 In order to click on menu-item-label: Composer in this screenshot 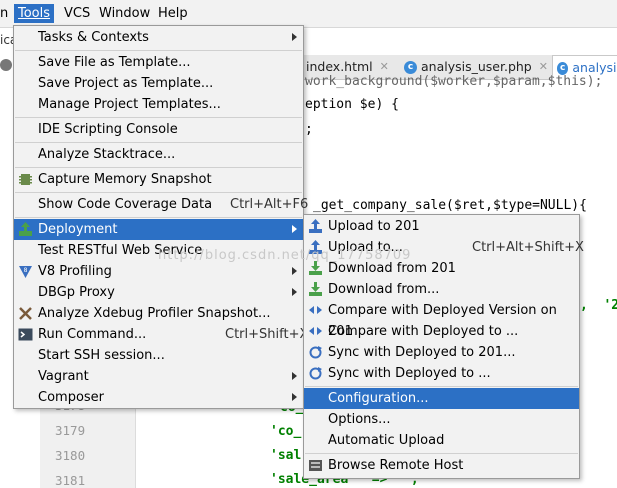, I will do `click(71, 397)`.